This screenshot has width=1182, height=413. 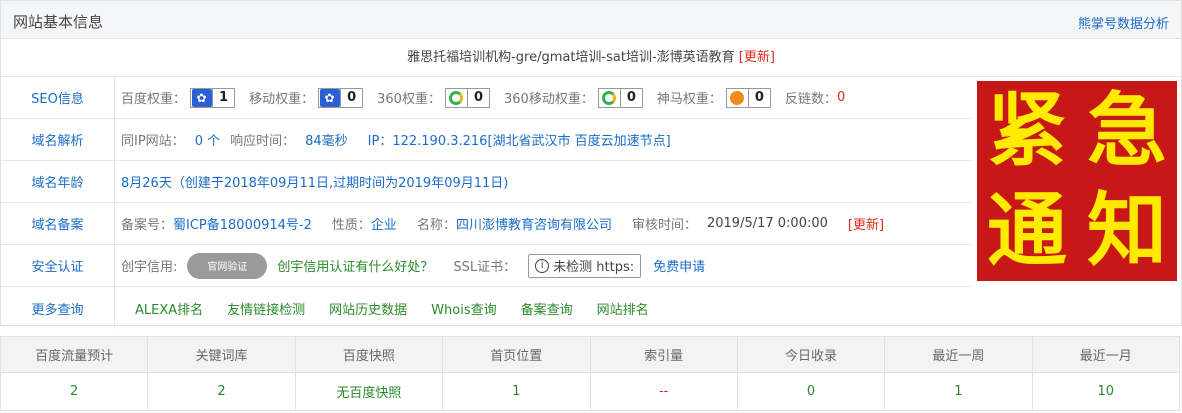 I want to click on icp-type-value: 企业, so click(x=383, y=225).